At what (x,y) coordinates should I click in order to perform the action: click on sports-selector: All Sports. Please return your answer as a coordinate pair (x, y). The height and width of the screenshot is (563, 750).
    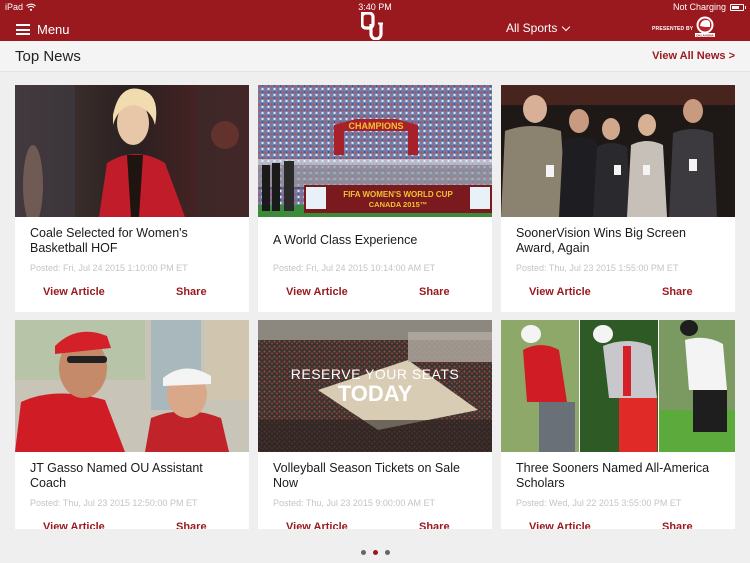
    Looking at the image, I should click on (538, 28).